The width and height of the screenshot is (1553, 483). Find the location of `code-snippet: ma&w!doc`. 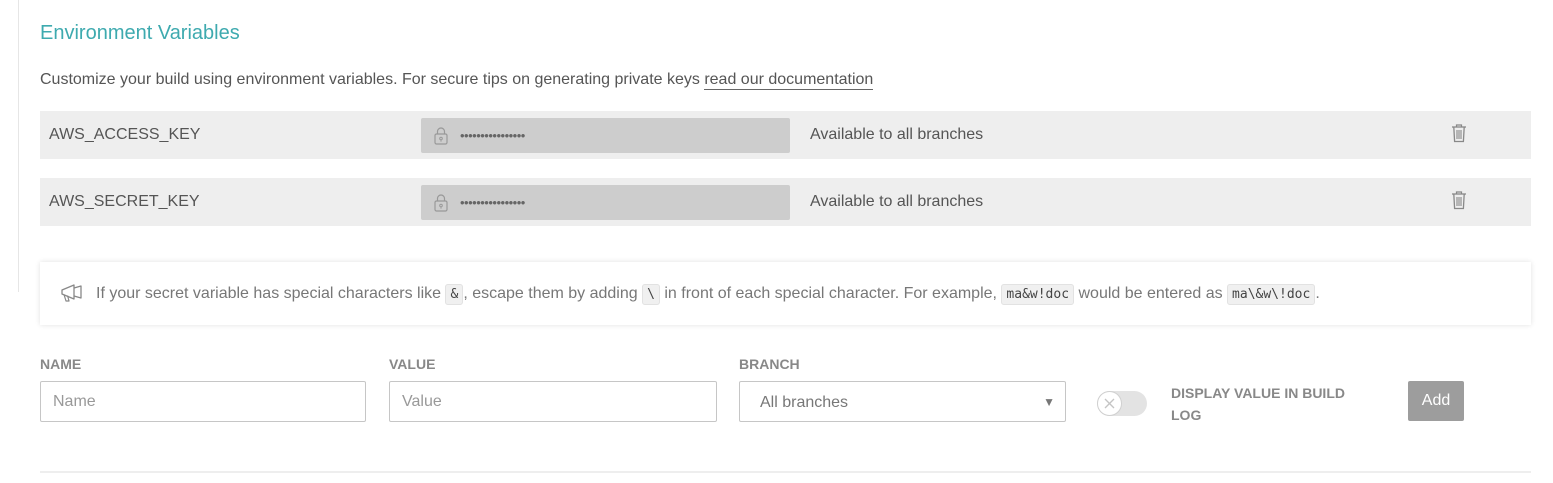

code-snippet: ma&w!doc is located at coordinates (1038, 294).